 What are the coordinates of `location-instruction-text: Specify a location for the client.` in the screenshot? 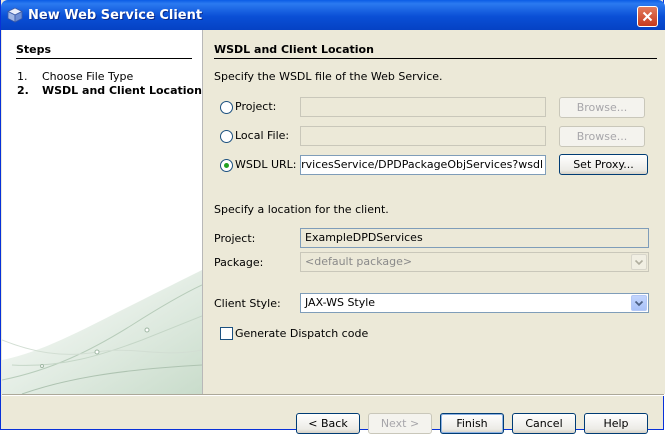 It's located at (301, 209).